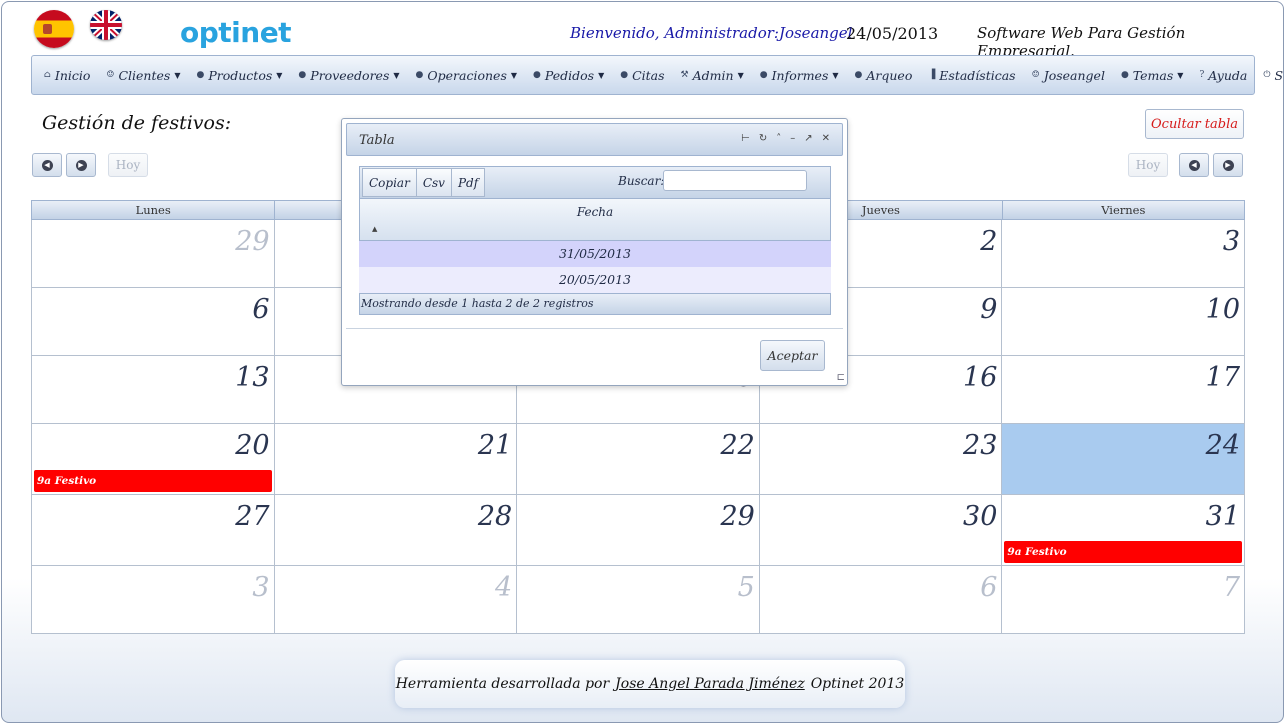  I want to click on menu-item-label: Productos, so click(240, 75).